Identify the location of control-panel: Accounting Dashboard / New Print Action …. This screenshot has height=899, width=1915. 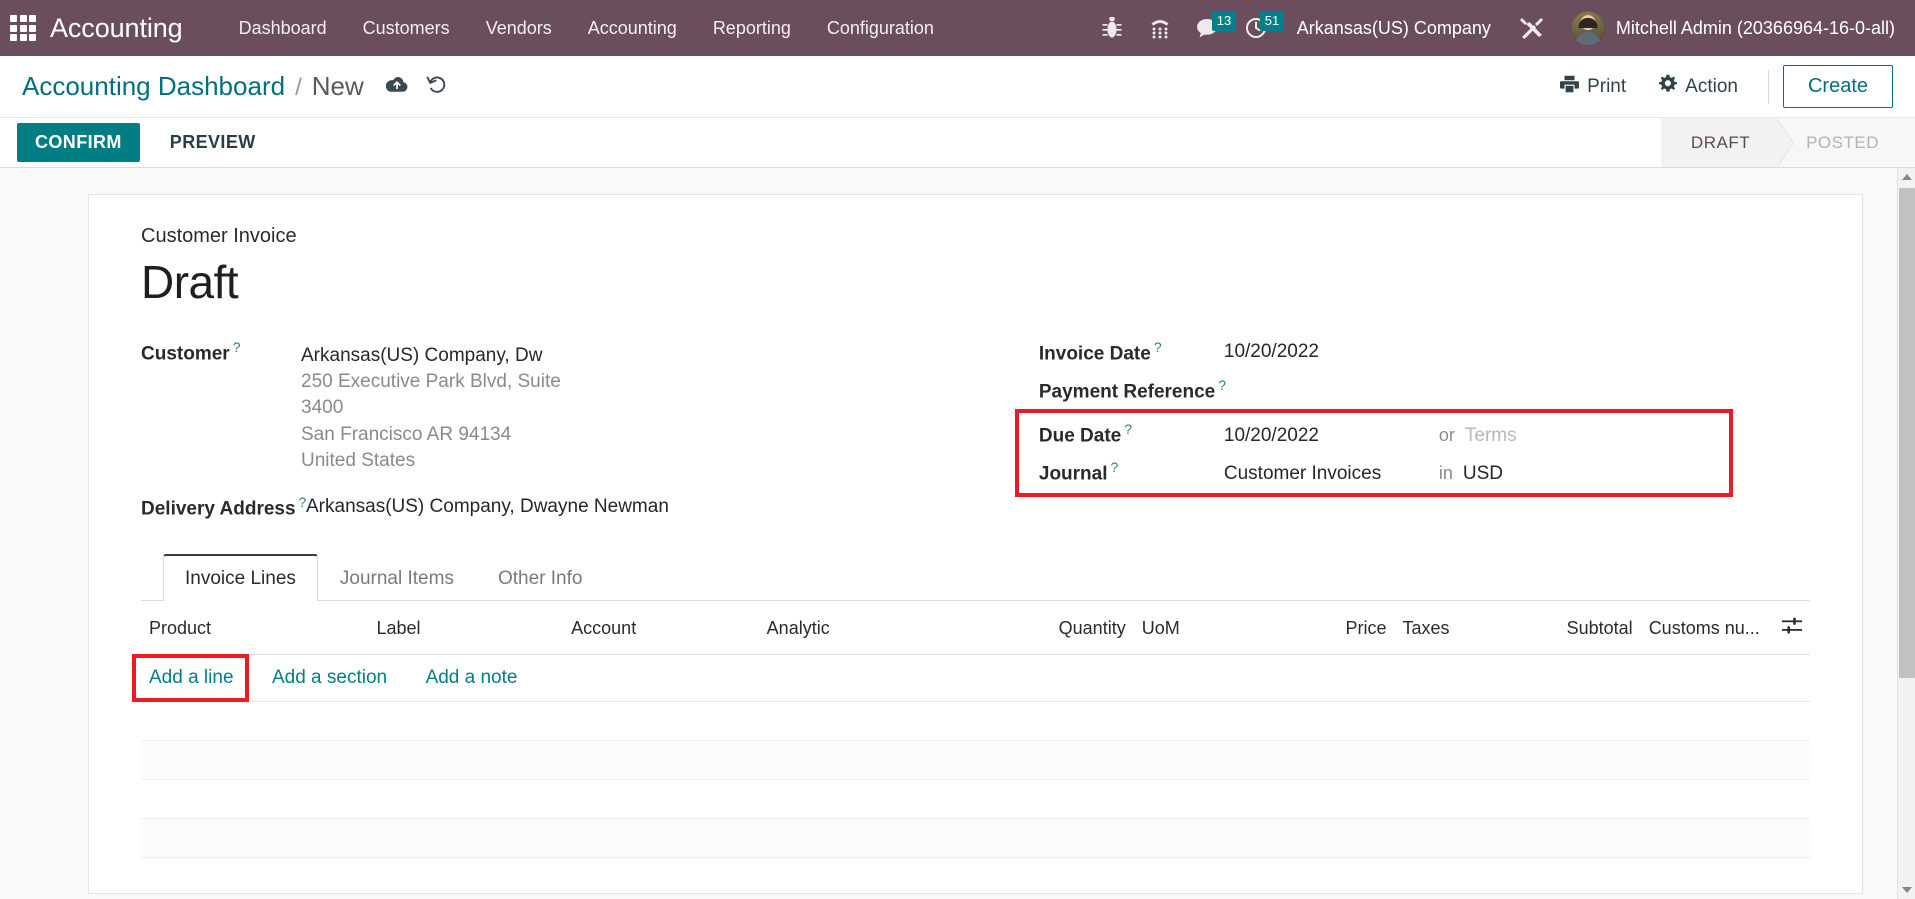
(957, 87).